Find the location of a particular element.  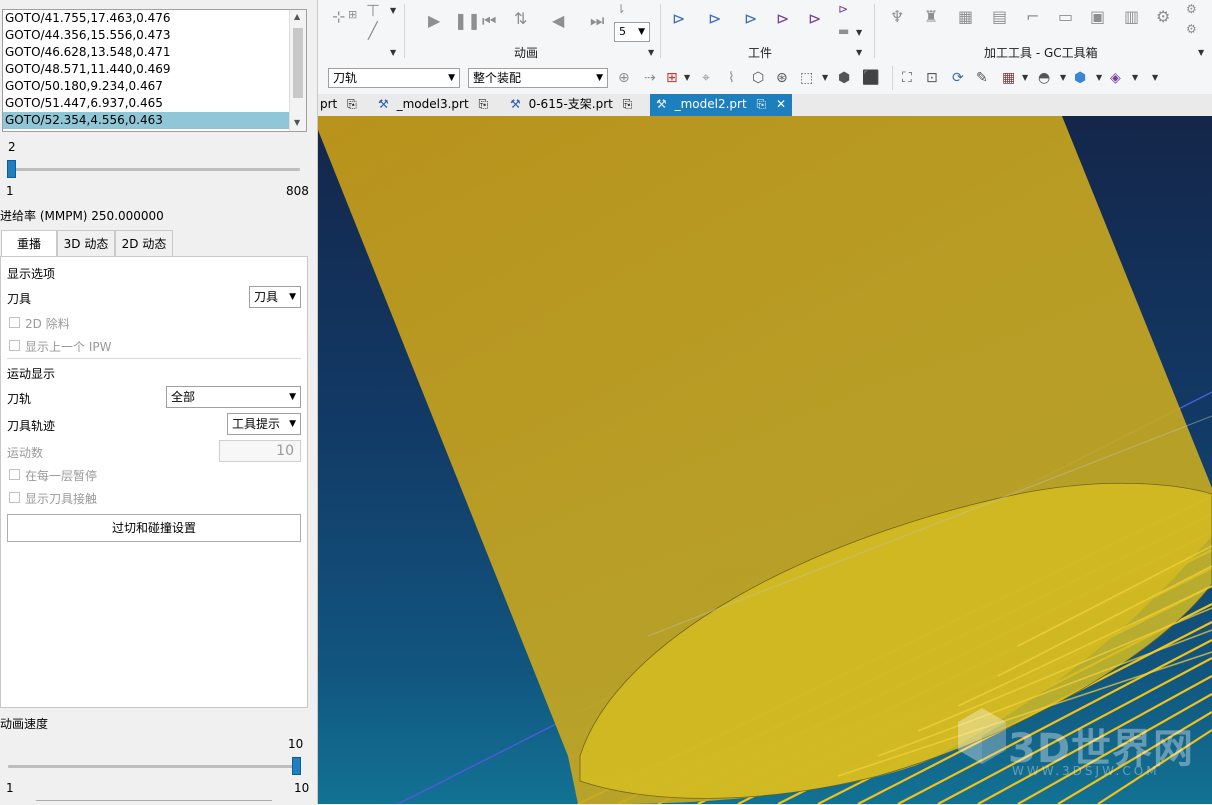

shape-icon: ▬ is located at coordinates (843, 31).